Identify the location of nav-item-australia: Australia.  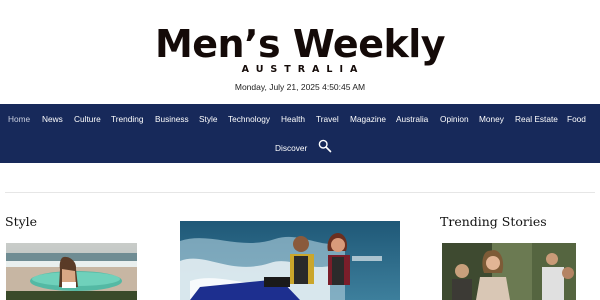
(412, 119).